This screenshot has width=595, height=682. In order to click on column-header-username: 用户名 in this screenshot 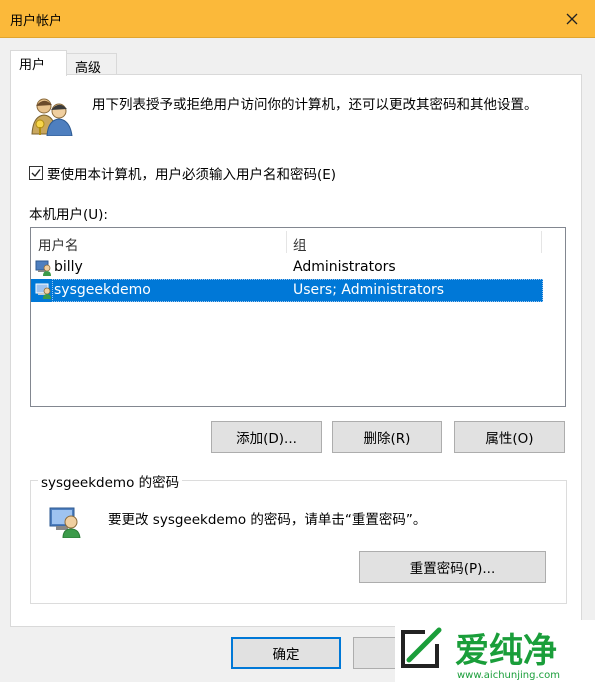, I will do `click(158, 241)`.